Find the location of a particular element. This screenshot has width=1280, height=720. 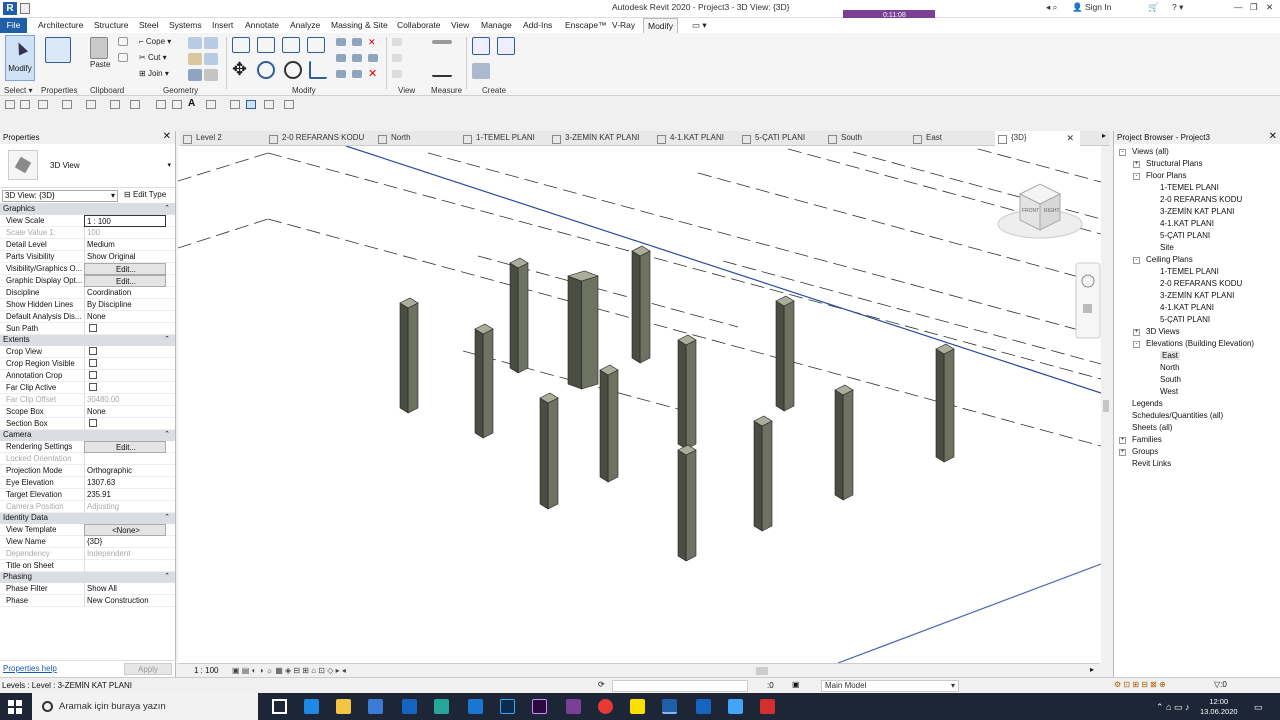

demolish-icon is located at coordinates (211, 75).